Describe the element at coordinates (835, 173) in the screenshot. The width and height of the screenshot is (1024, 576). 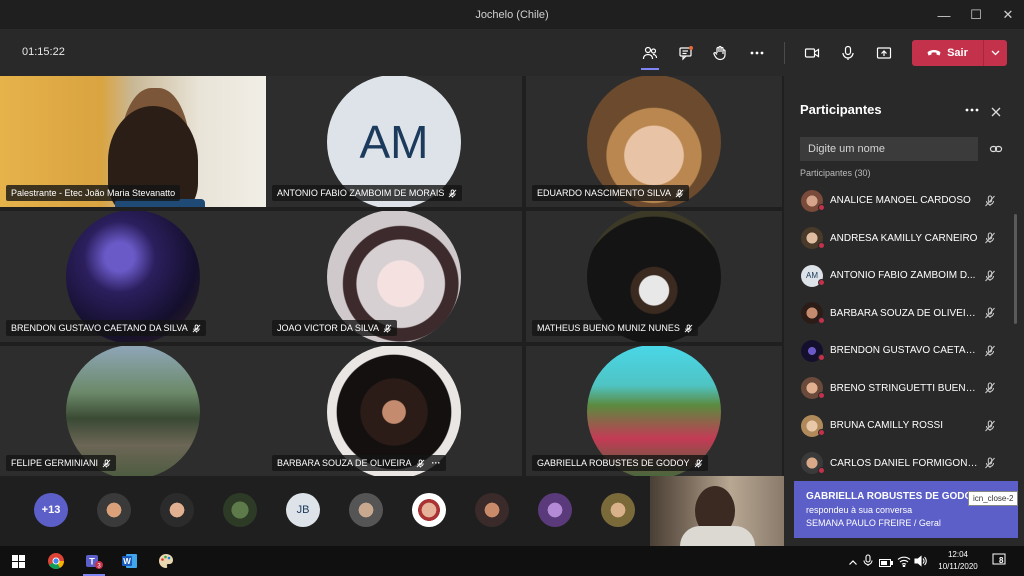
I see `participant-count: Participantes (30)` at that location.